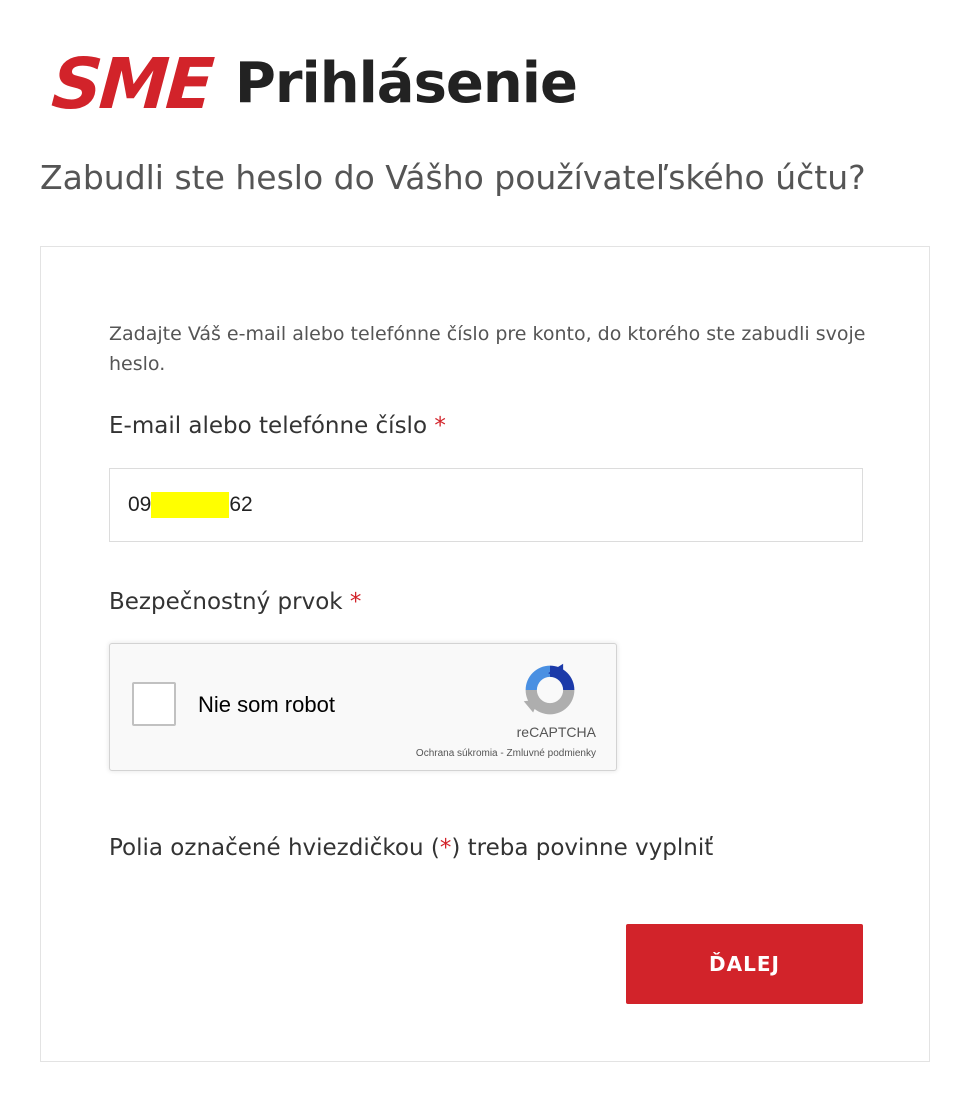  Describe the element at coordinates (556, 732) in the screenshot. I see `recaptcha-brand: reCAPTCHA` at that location.